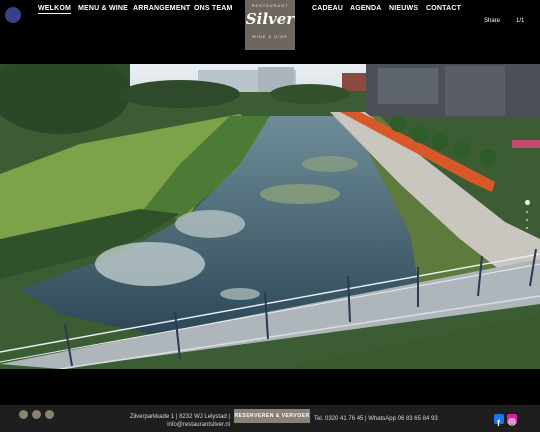 The image size is (540, 432). What do you see at coordinates (270, 5) in the screenshot?
I see `logo-top-text: RESTAURANT` at bounding box center [270, 5].